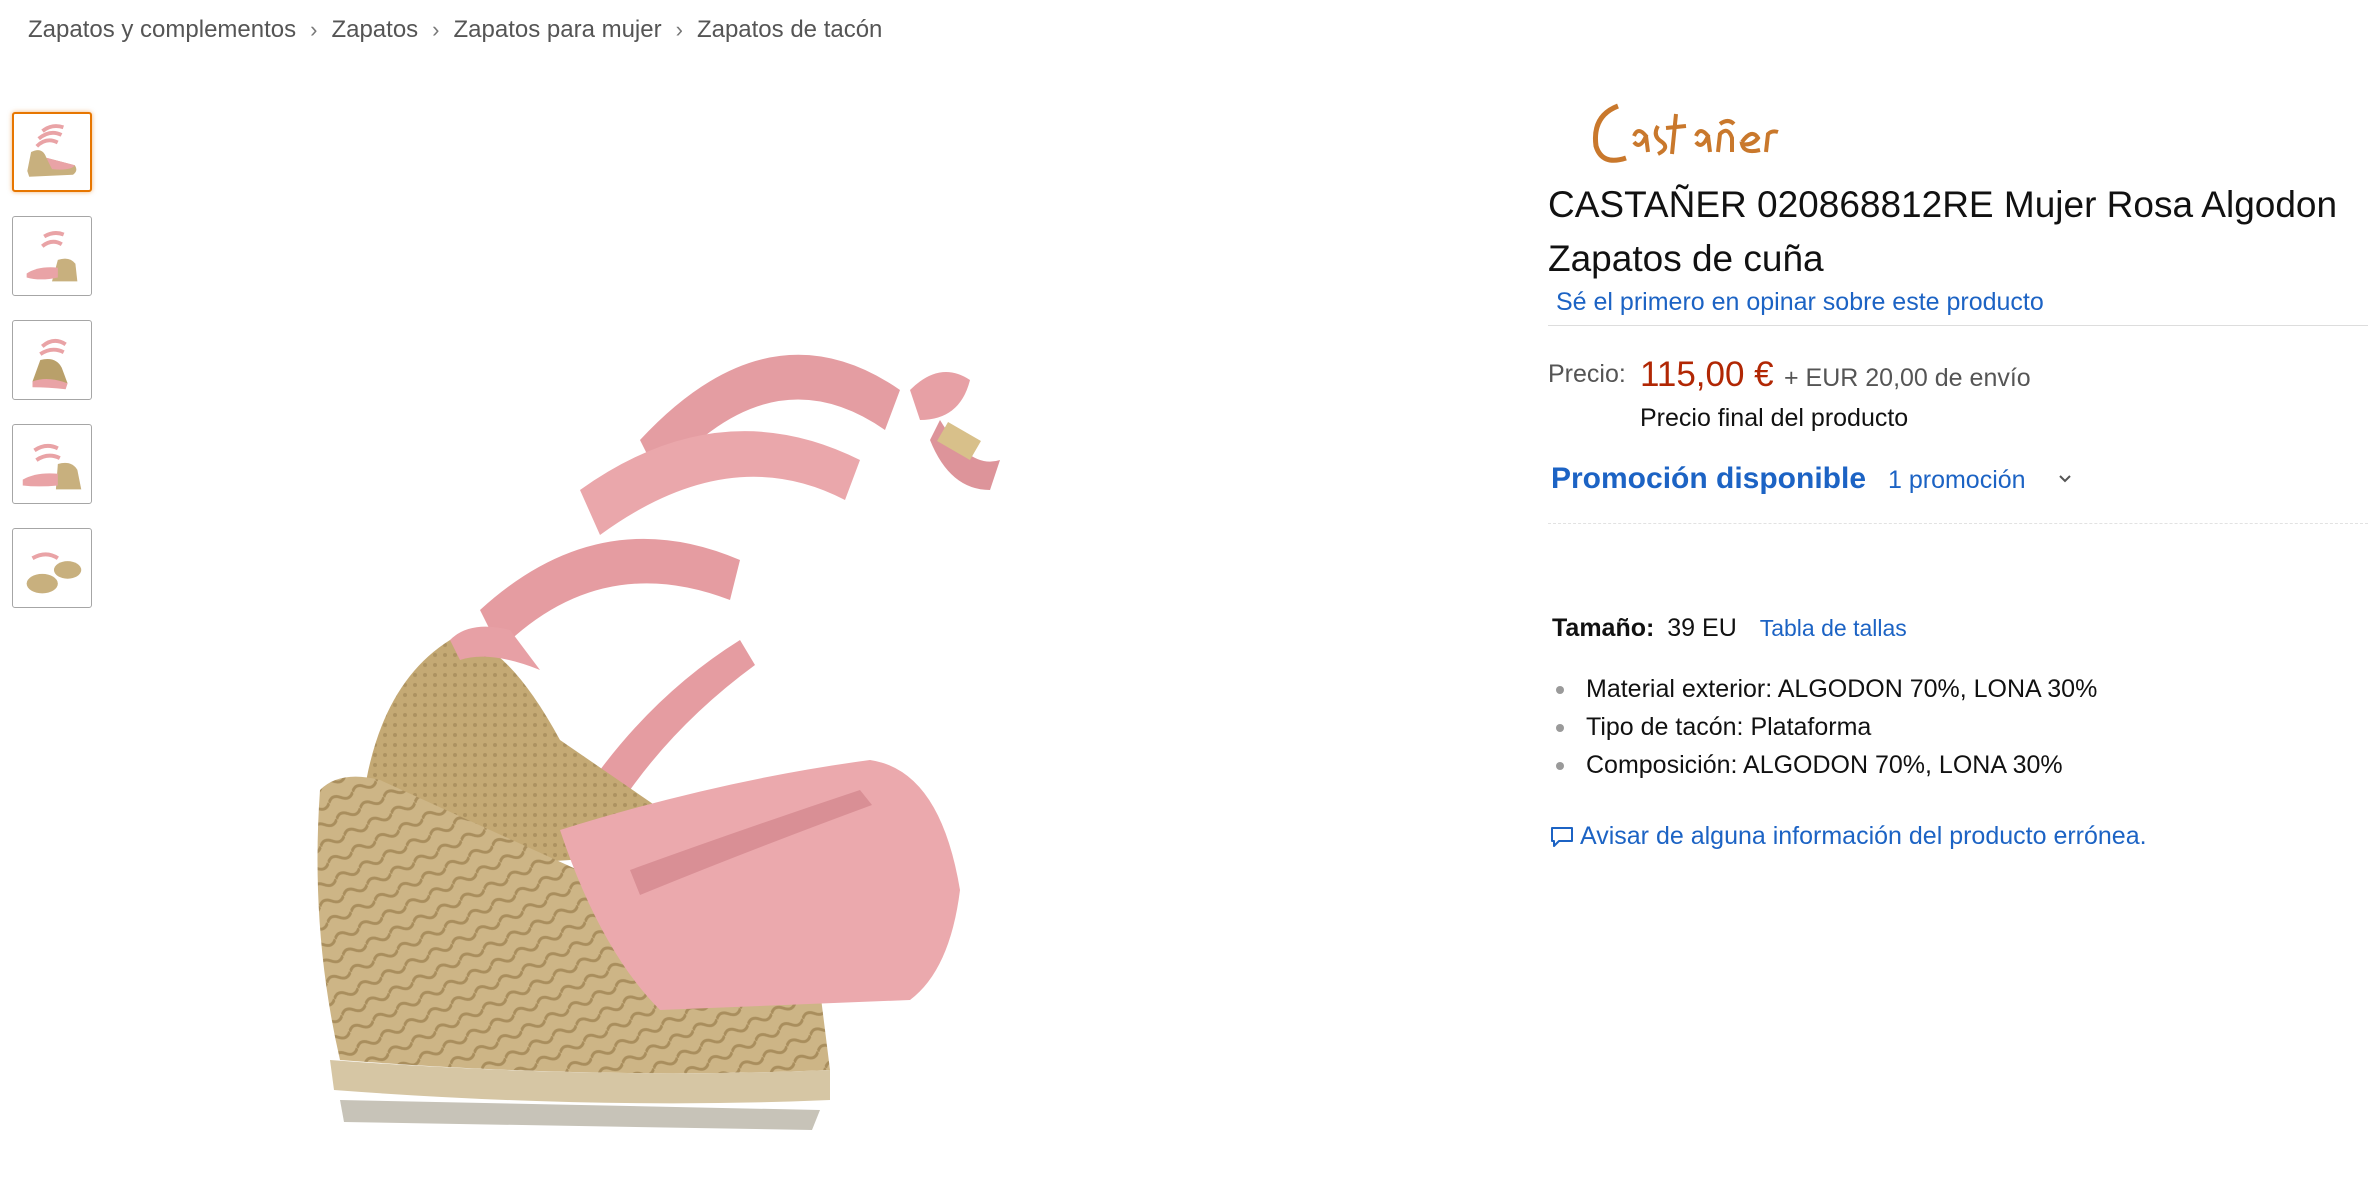 This screenshot has width=2372, height=1182. What do you see at coordinates (162, 30) in the screenshot?
I see `breadcrumb-item-zapatos-y-complementos: Zapatos y complementos` at bounding box center [162, 30].